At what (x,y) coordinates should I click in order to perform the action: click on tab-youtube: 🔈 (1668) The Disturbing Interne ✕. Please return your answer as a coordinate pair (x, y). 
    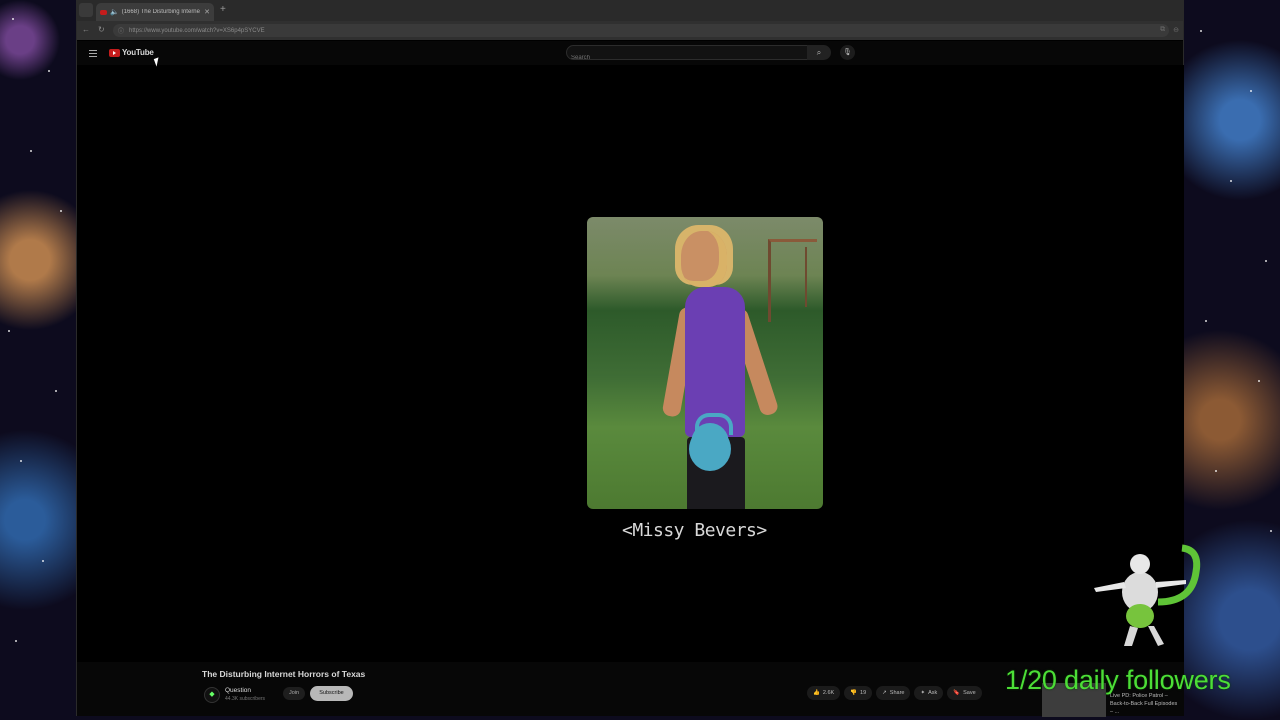
    Looking at the image, I should click on (155, 12).